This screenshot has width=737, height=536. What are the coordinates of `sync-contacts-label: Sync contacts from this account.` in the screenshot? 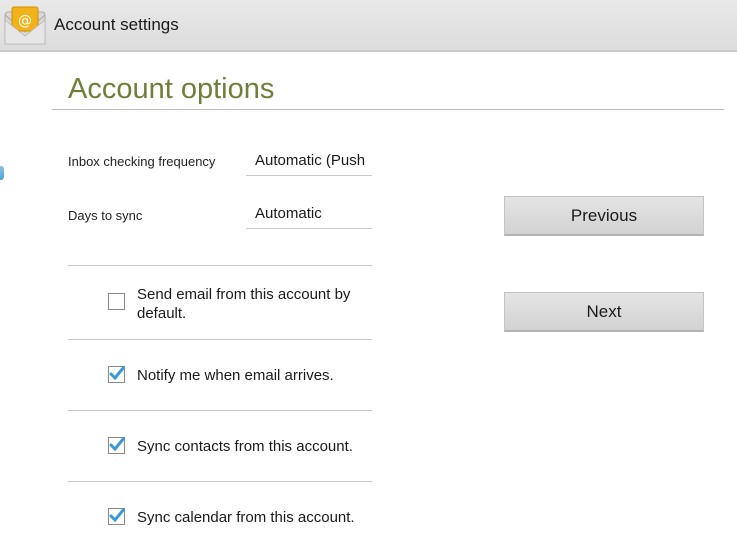 It's located at (245, 446).